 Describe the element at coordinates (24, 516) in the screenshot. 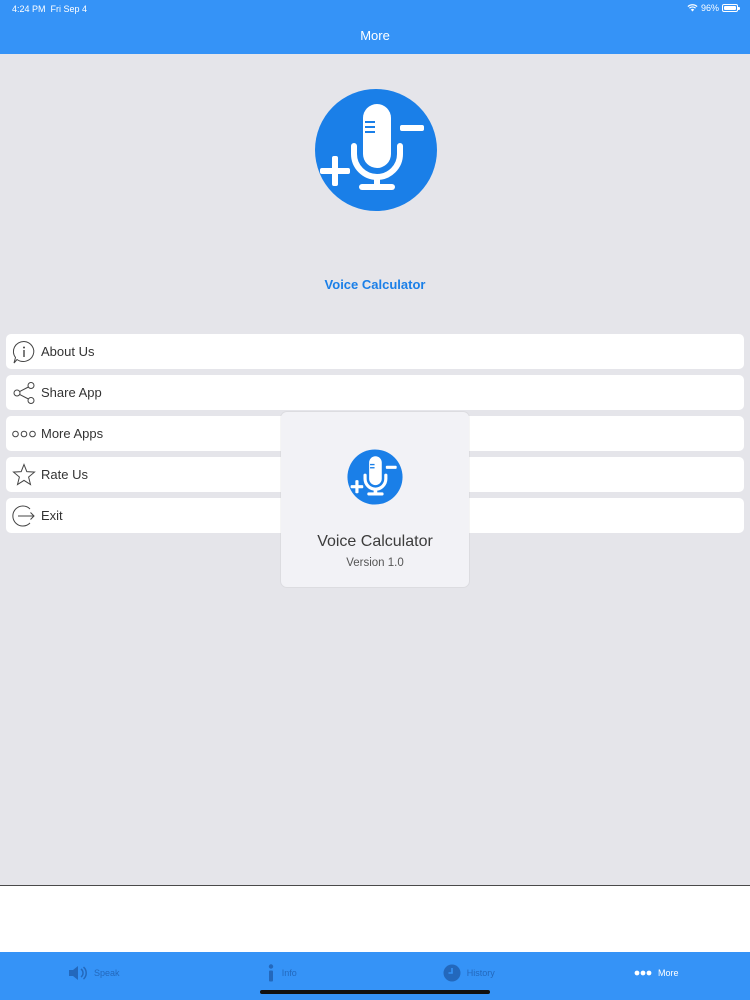

I see `exit-icon` at that location.